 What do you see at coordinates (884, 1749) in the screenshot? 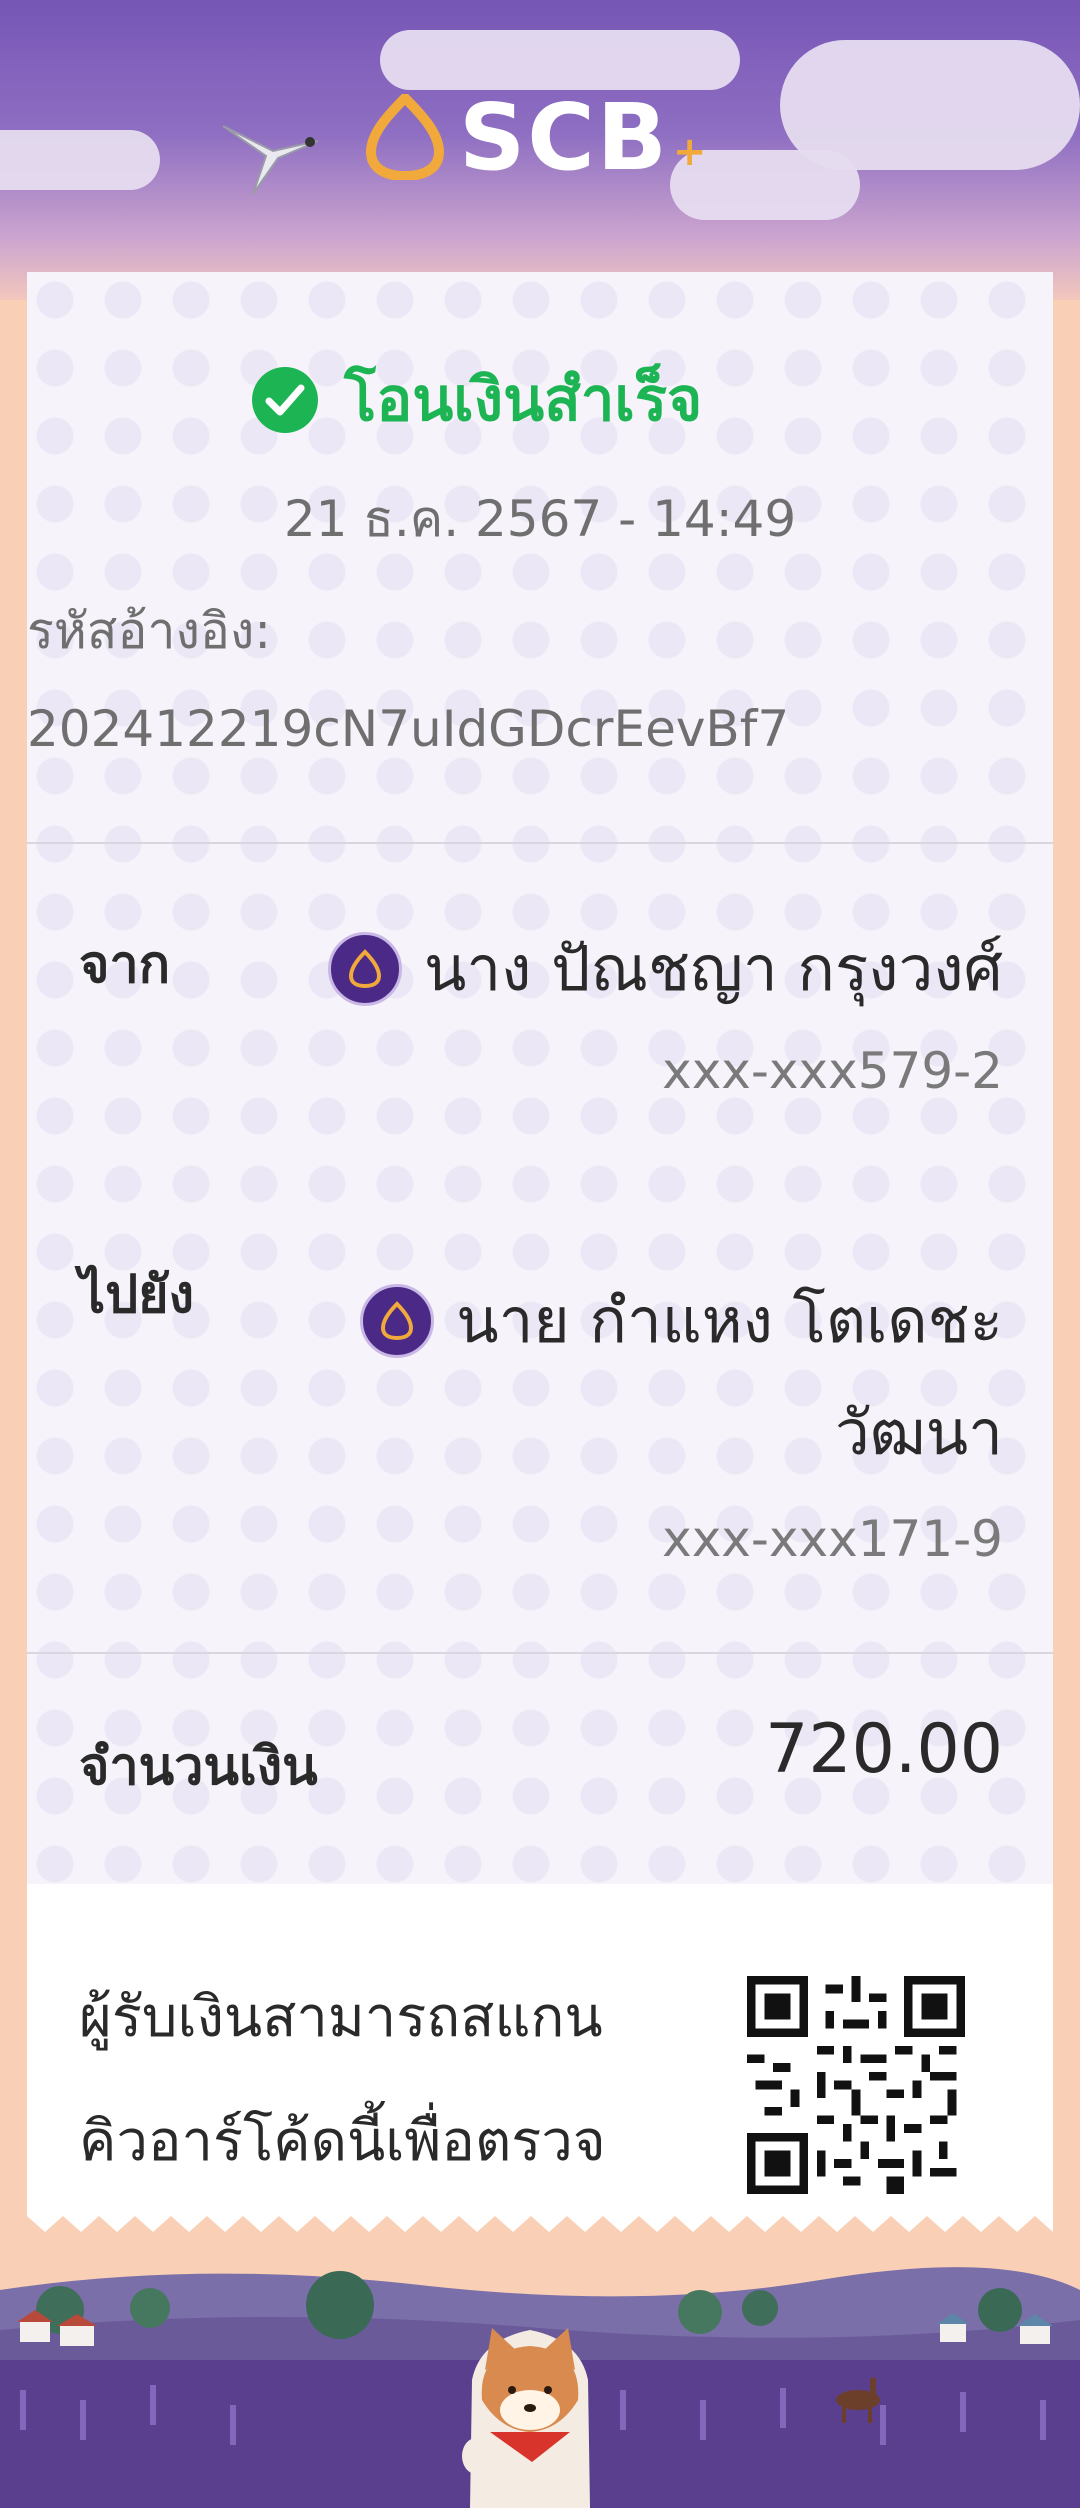
I see `amount-value: 720.00` at bounding box center [884, 1749].